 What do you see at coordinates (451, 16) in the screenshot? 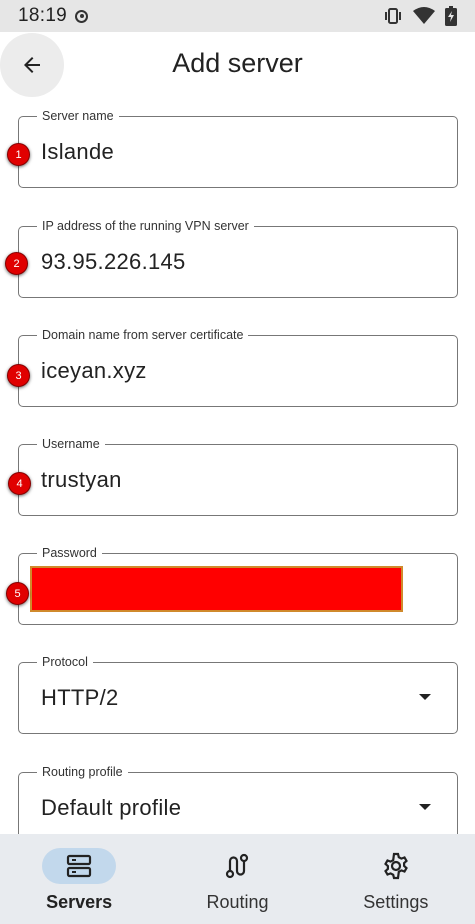
I see `battery-icon` at bounding box center [451, 16].